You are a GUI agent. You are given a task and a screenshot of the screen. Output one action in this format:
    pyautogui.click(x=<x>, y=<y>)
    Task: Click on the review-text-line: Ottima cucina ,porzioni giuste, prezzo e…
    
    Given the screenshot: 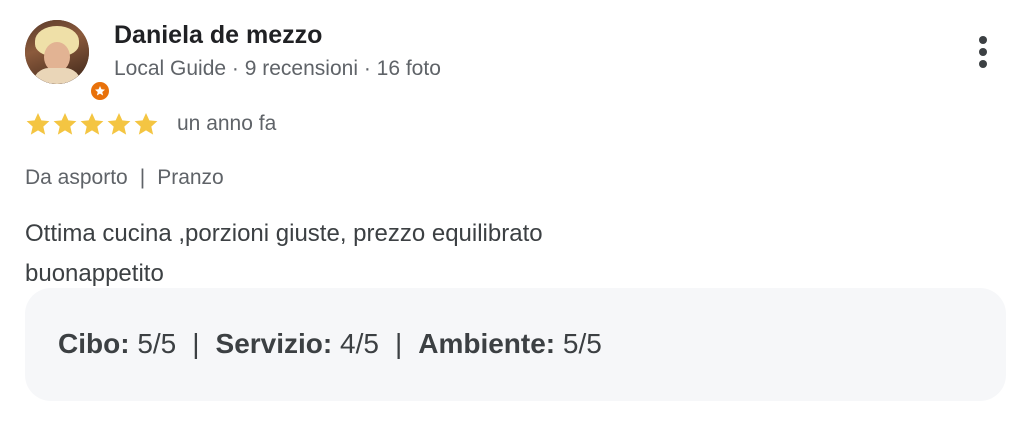 What is the action you would take?
    pyautogui.click(x=284, y=233)
    